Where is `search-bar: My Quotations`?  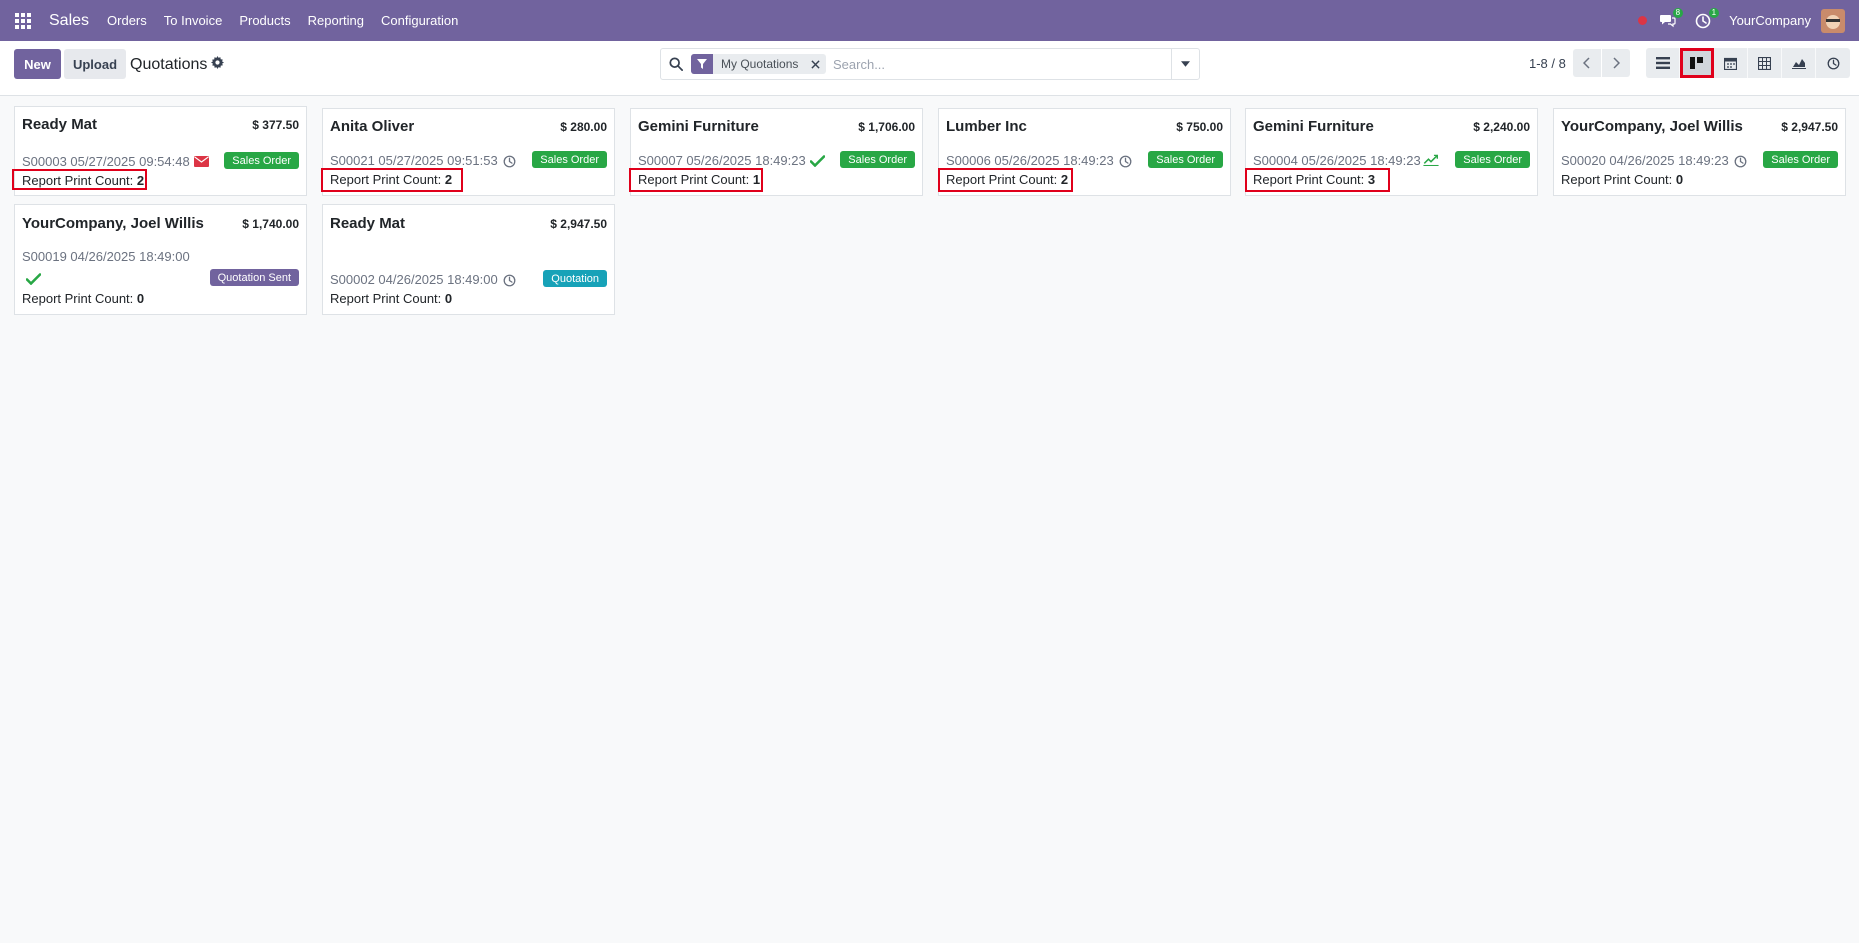 search-bar: My Quotations is located at coordinates (930, 64).